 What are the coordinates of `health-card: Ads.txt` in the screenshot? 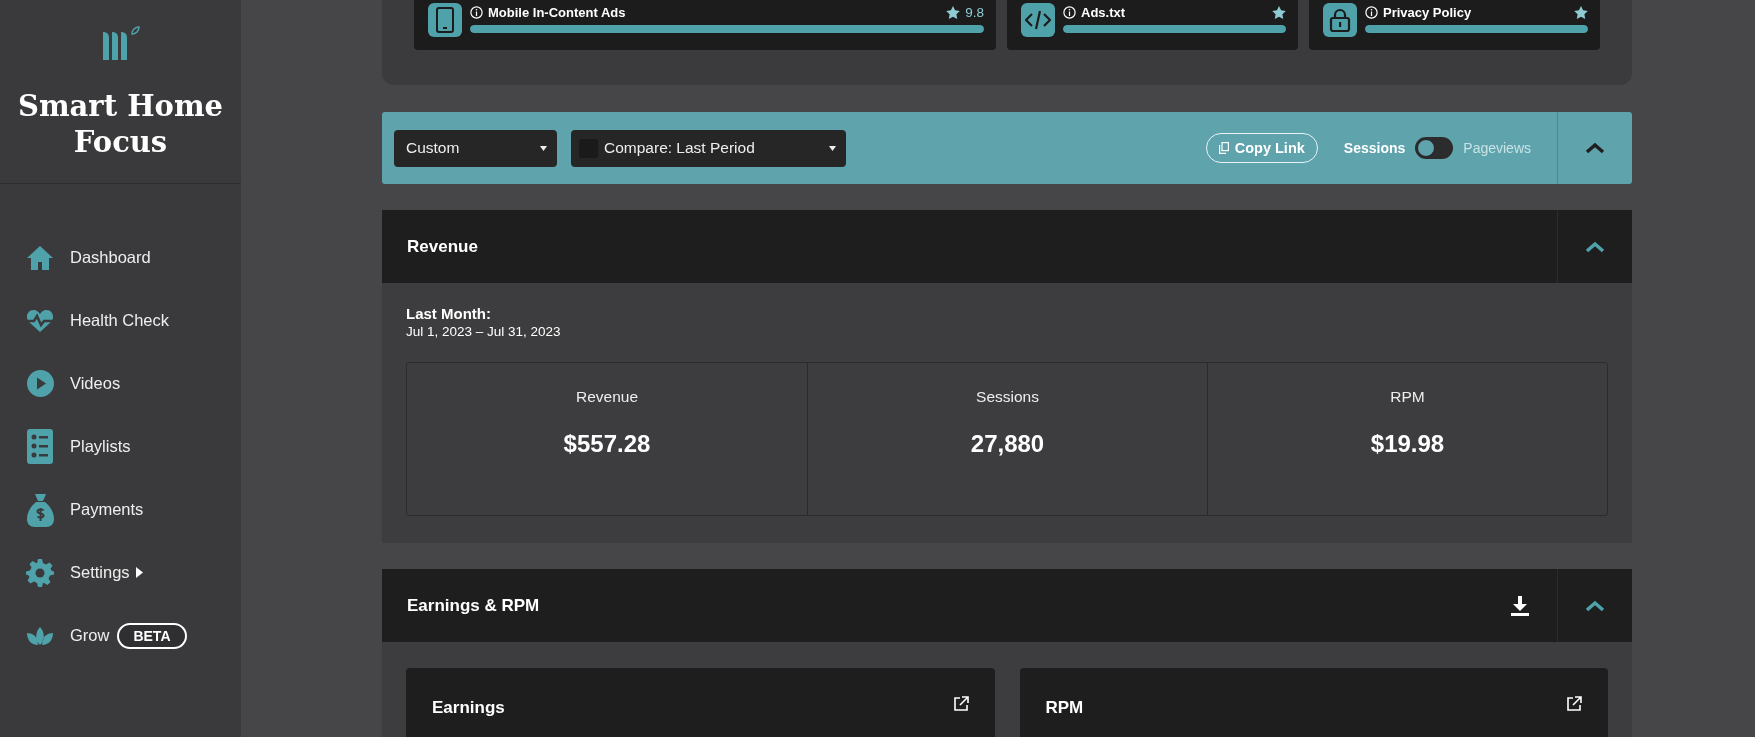 It's located at (1152, 25).